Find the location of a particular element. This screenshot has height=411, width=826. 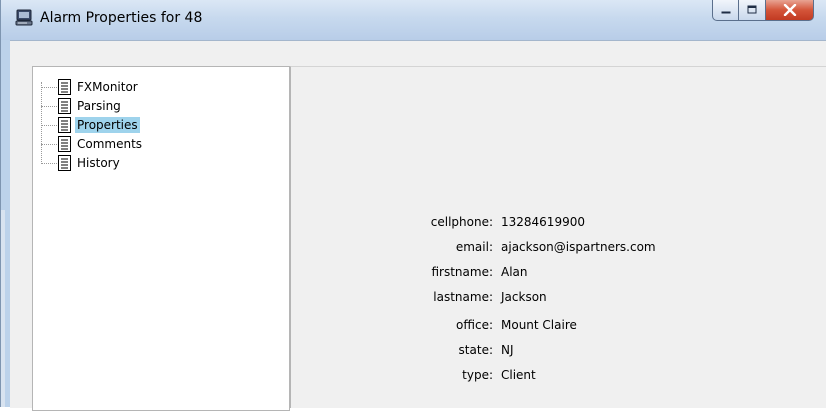

property-key: type: is located at coordinates (477, 375).